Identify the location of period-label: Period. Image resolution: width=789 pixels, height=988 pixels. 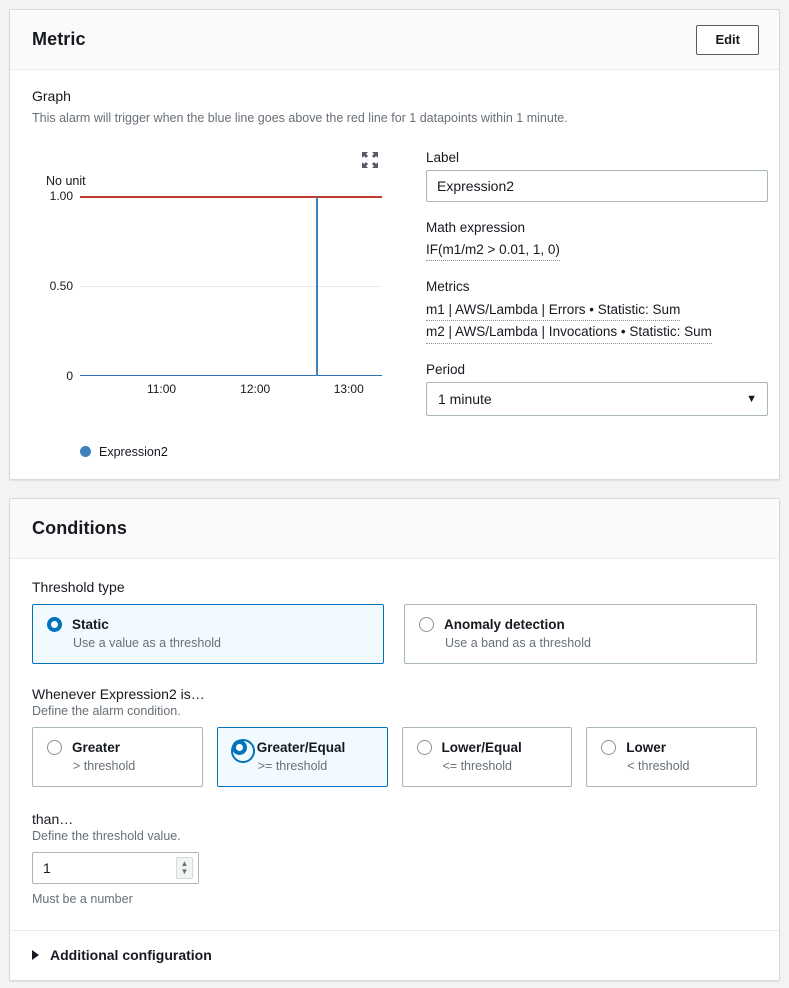
(446, 369).